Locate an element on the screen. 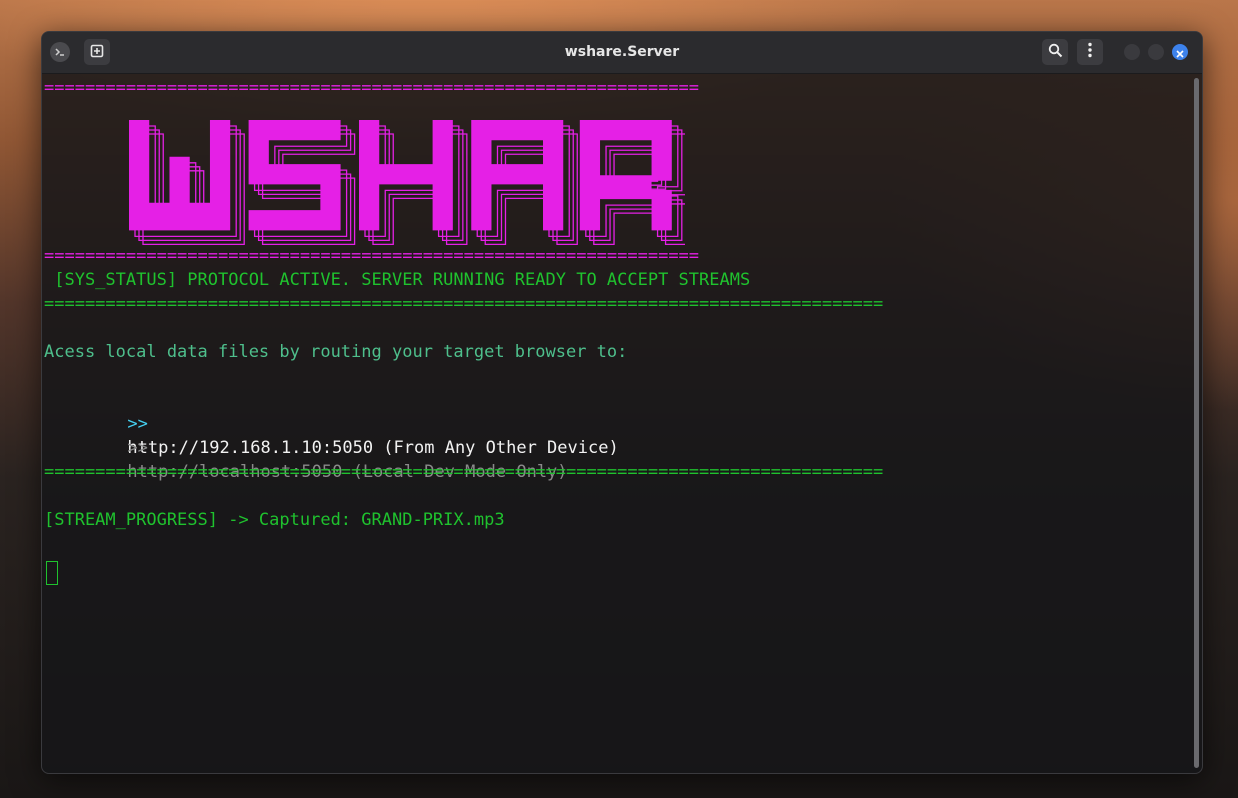  menu-button is located at coordinates (1090, 52).